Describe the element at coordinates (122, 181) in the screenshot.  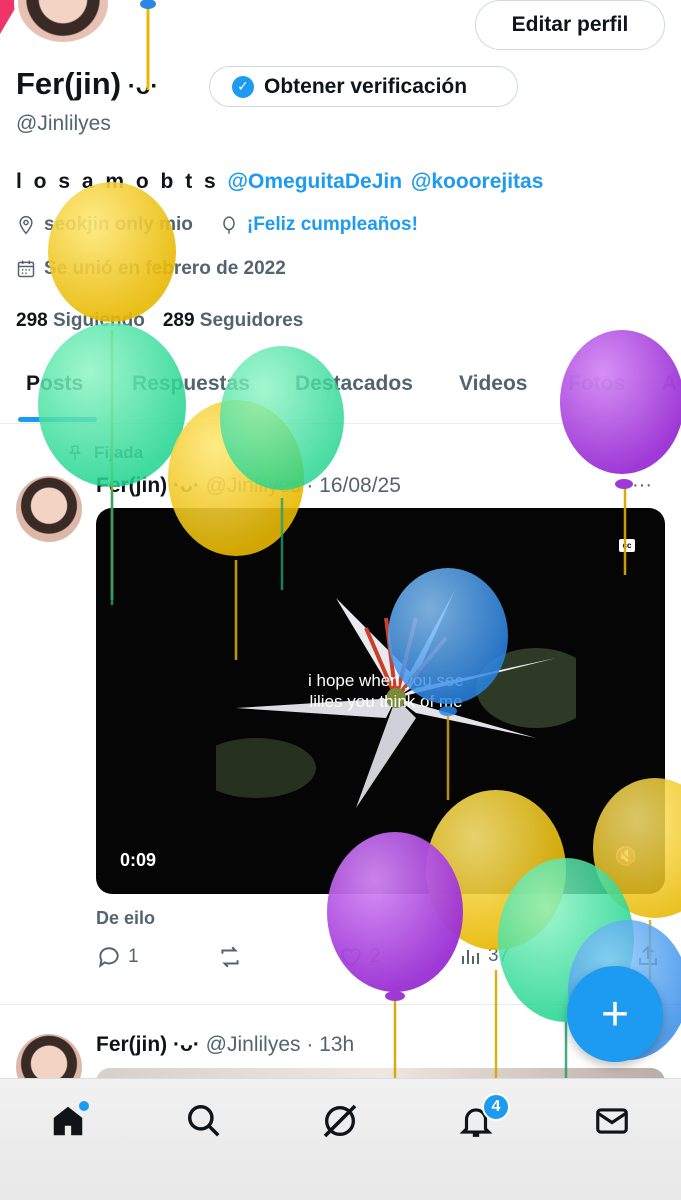
I see `bio-text: l o s a m o b t s` at that location.